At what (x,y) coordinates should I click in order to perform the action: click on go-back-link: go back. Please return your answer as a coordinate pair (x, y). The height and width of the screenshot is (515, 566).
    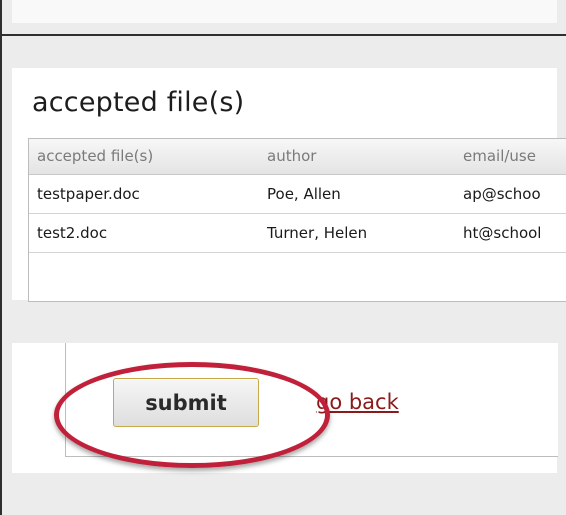
    Looking at the image, I should click on (357, 402).